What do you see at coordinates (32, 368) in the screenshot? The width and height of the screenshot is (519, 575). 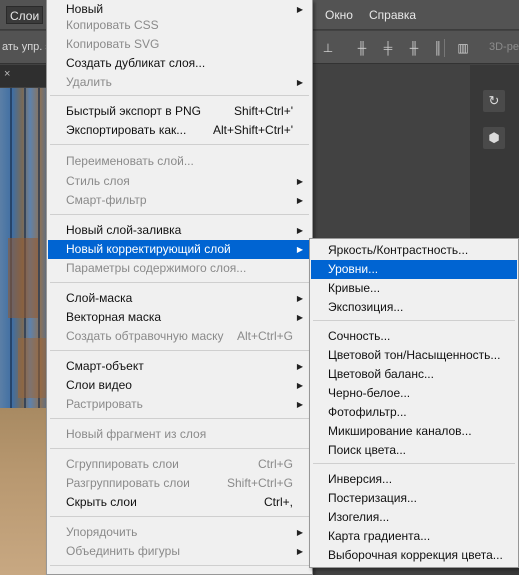 I see `rust-patch` at bounding box center [32, 368].